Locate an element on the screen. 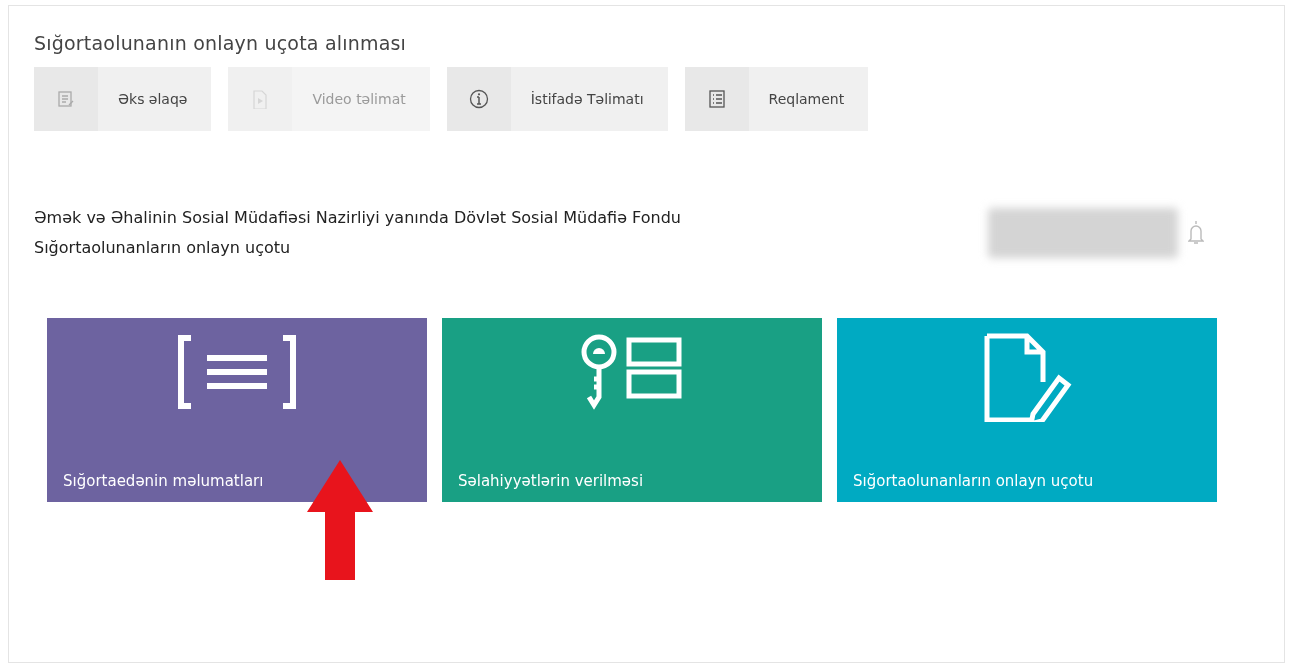  list-icon is located at coordinates (716, 99).